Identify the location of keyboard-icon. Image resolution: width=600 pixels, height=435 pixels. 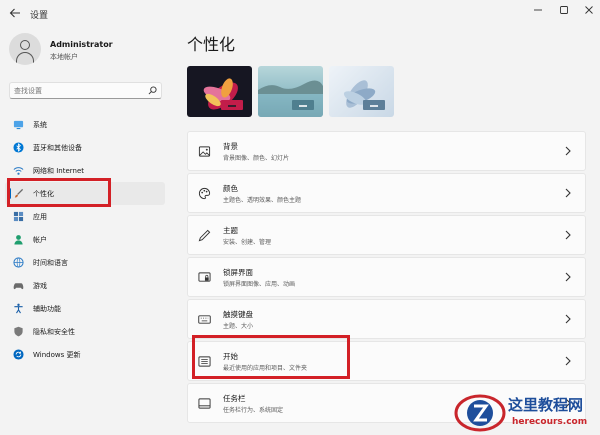
(204, 319).